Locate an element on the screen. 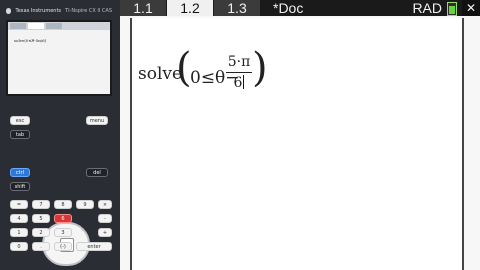 This screenshot has height=270, width=480. handheld-key-label: 4 is located at coordinates (19, 219).